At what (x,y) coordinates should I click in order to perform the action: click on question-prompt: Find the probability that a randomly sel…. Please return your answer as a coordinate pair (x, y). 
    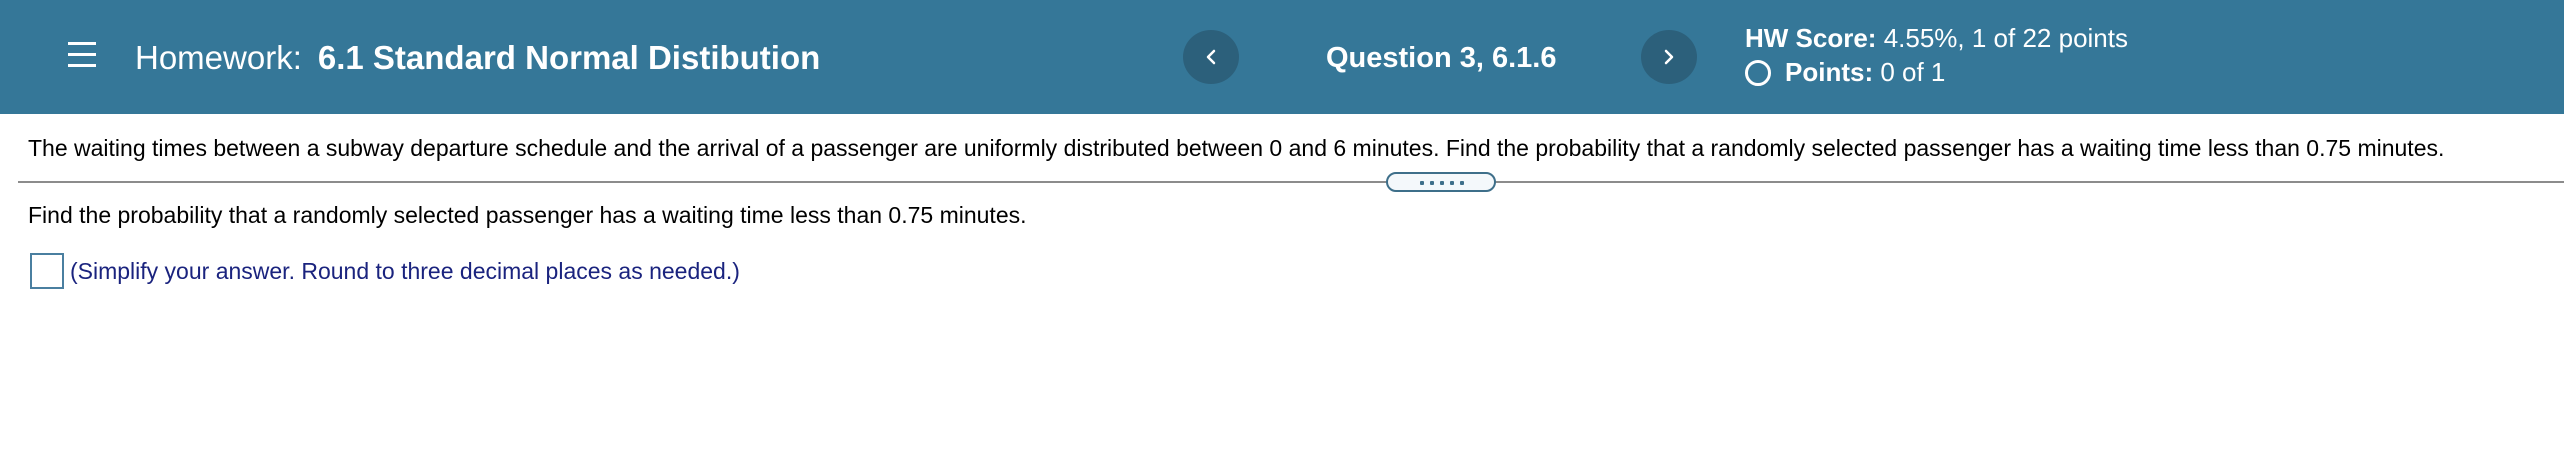
    Looking at the image, I should click on (527, 215).